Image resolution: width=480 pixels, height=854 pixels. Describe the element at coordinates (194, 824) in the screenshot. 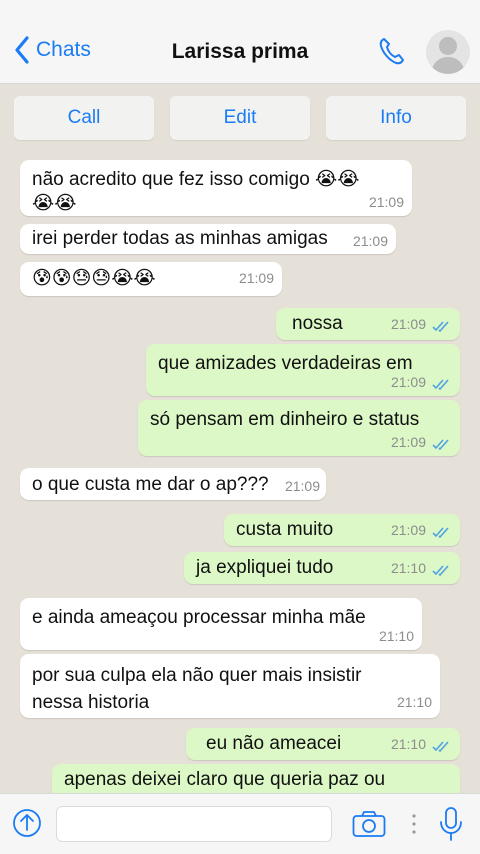

I see `message-input` at that location.